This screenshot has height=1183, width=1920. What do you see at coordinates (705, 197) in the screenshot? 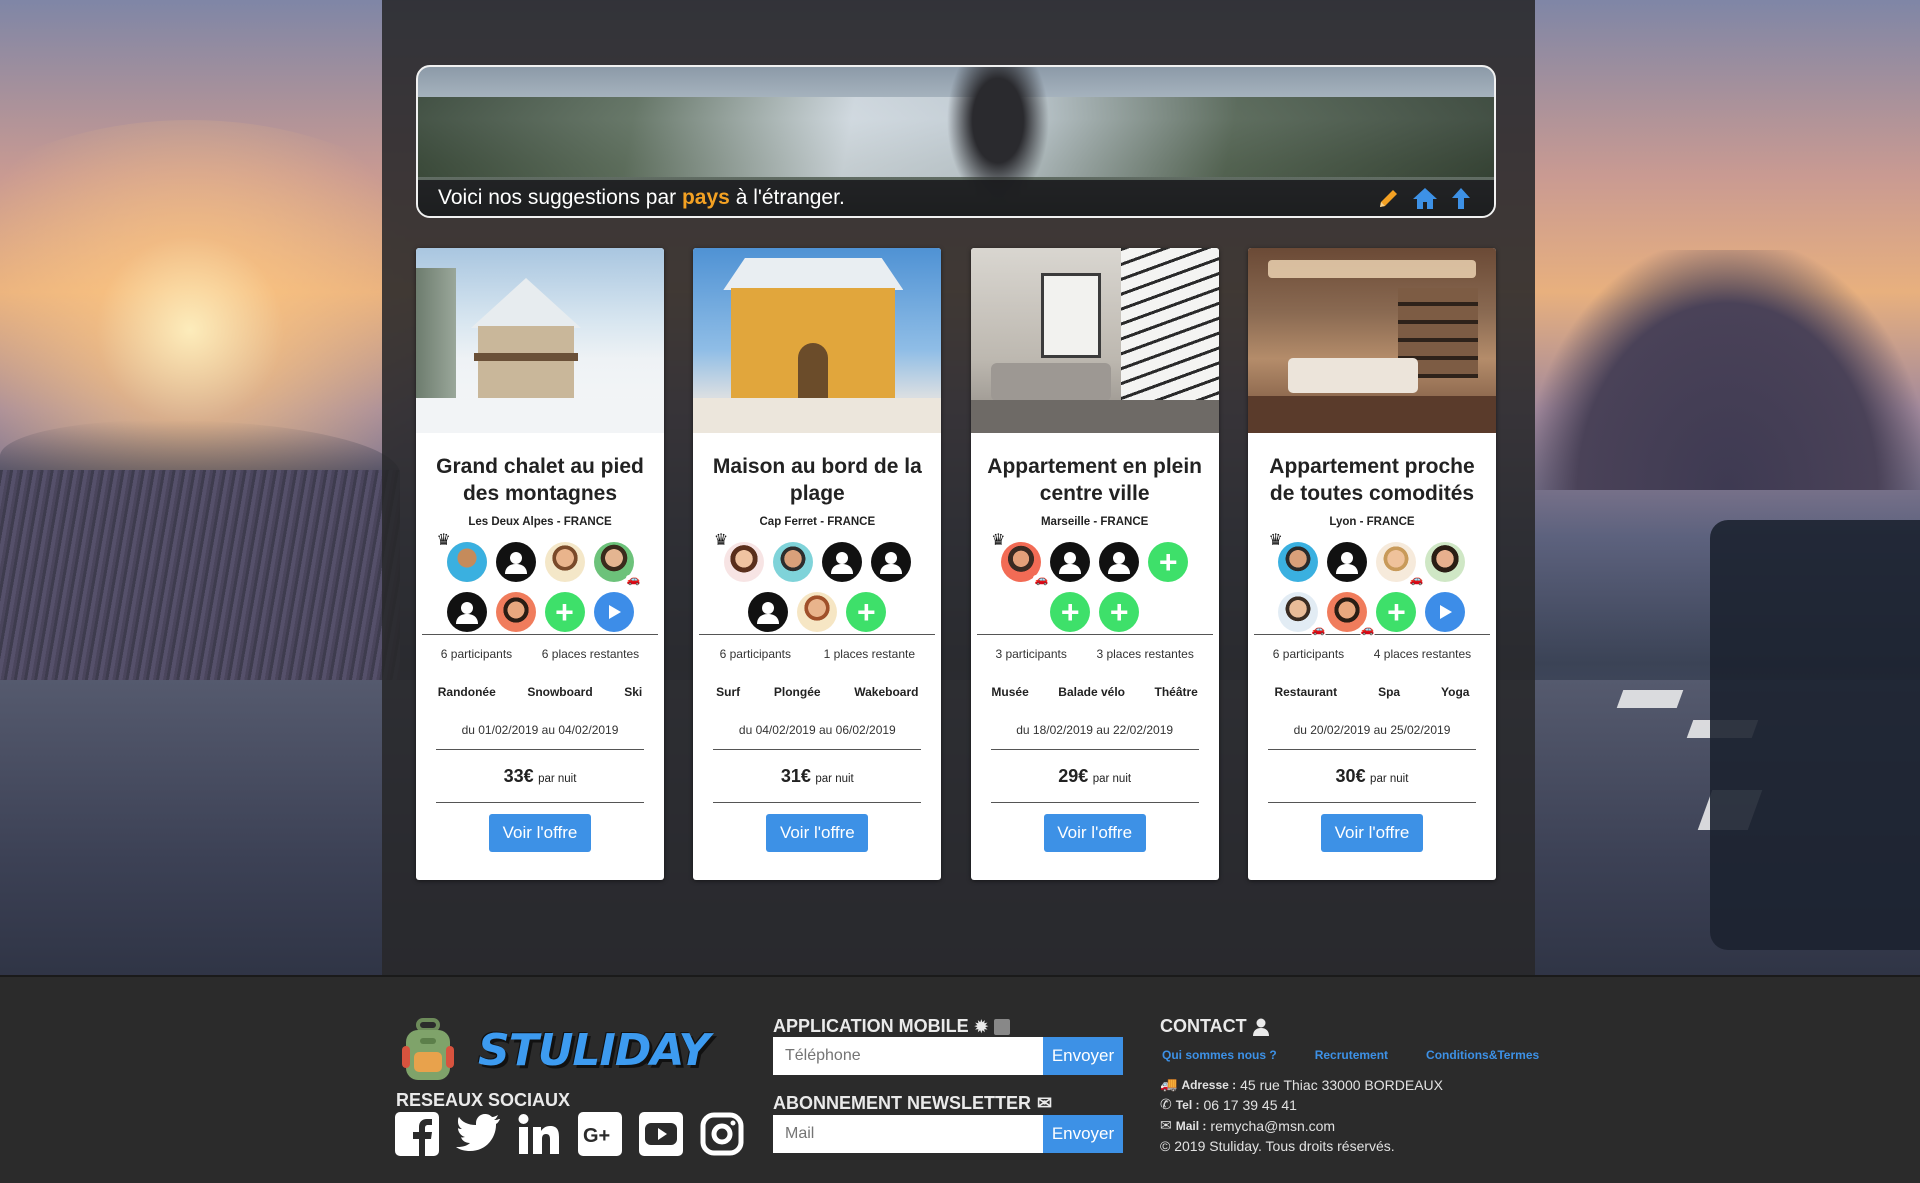
I see `banner-highlight: pays` at bounding box center [705, 197].